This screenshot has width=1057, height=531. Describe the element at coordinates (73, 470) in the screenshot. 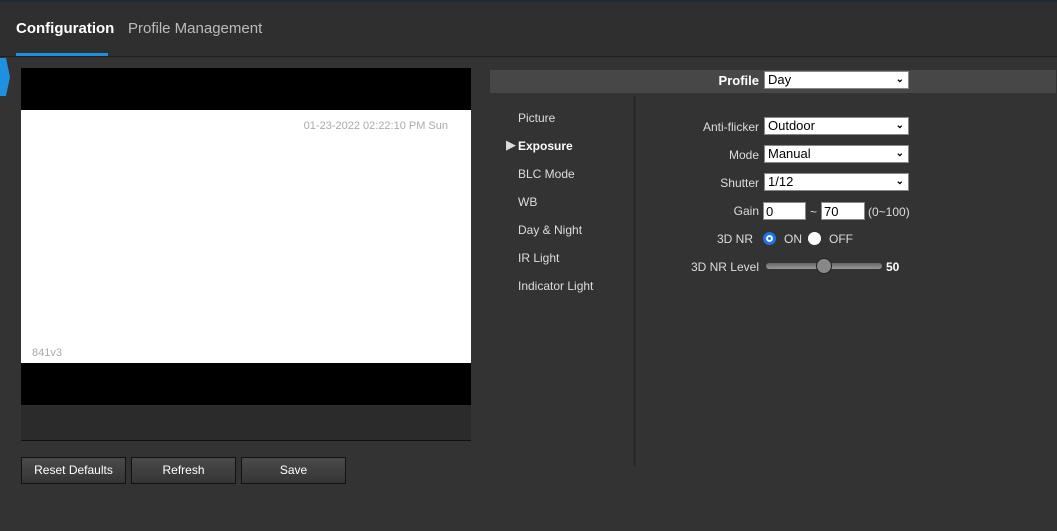

I see `reset-defaults-button: Reset Defaults` at that location.